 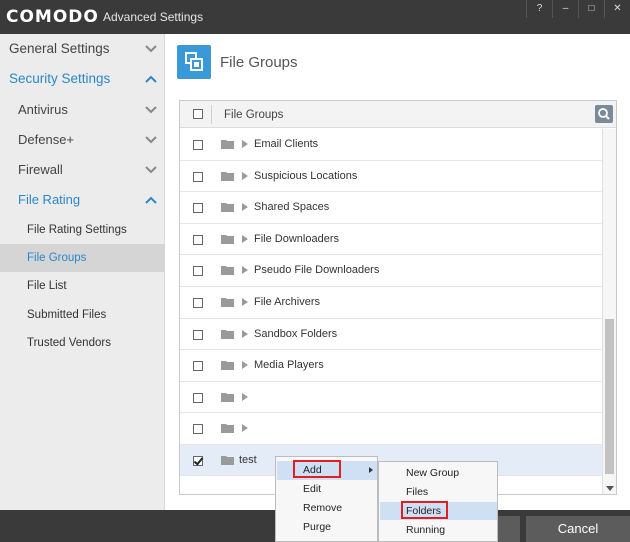 I want to click on sidebar-item-file-rating-settings: File Rating Settings, so click(x=82, y=230).